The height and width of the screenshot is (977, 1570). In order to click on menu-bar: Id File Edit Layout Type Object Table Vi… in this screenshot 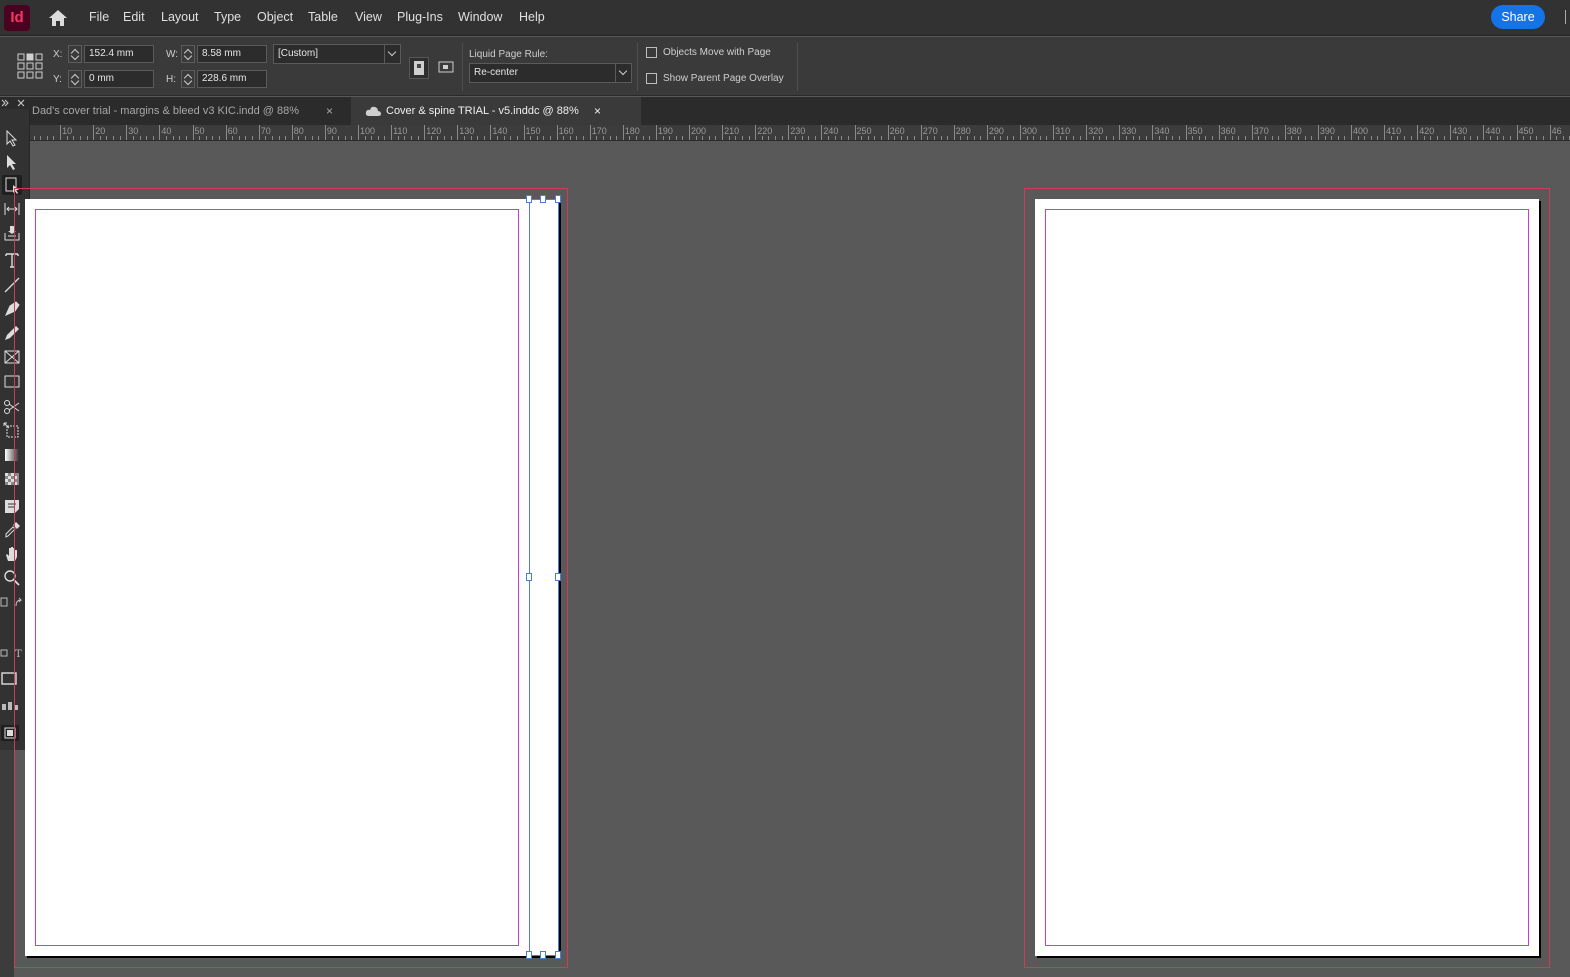, I will do `click(785, 18)`.